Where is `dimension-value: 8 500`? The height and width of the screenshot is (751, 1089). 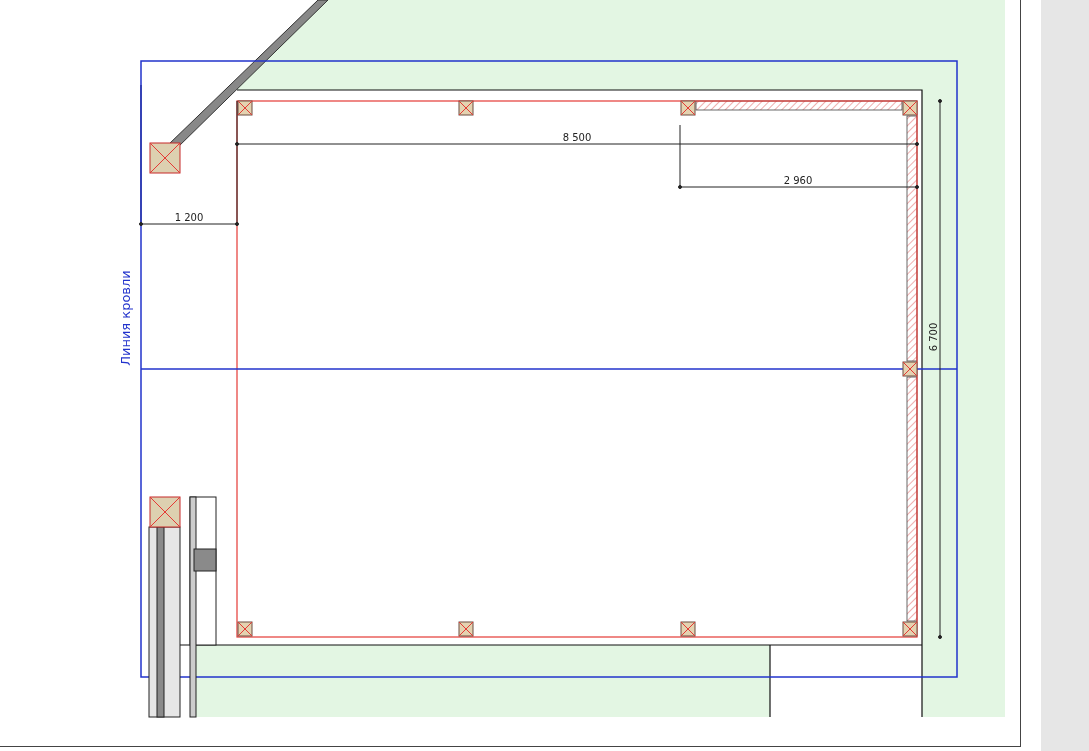
dimension-value: 8 500 is located at coordinates (577, 137).